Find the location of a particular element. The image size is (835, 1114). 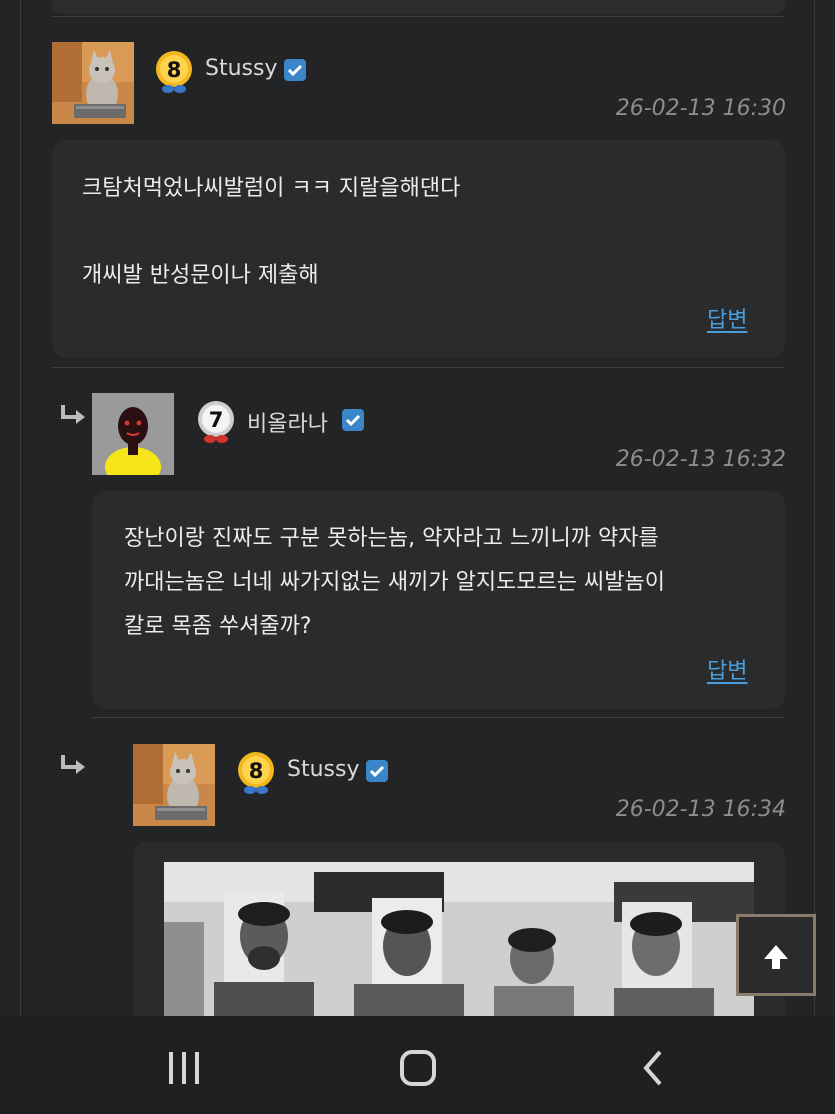

recent-apps-icon is located at coordinates (184, 1068).